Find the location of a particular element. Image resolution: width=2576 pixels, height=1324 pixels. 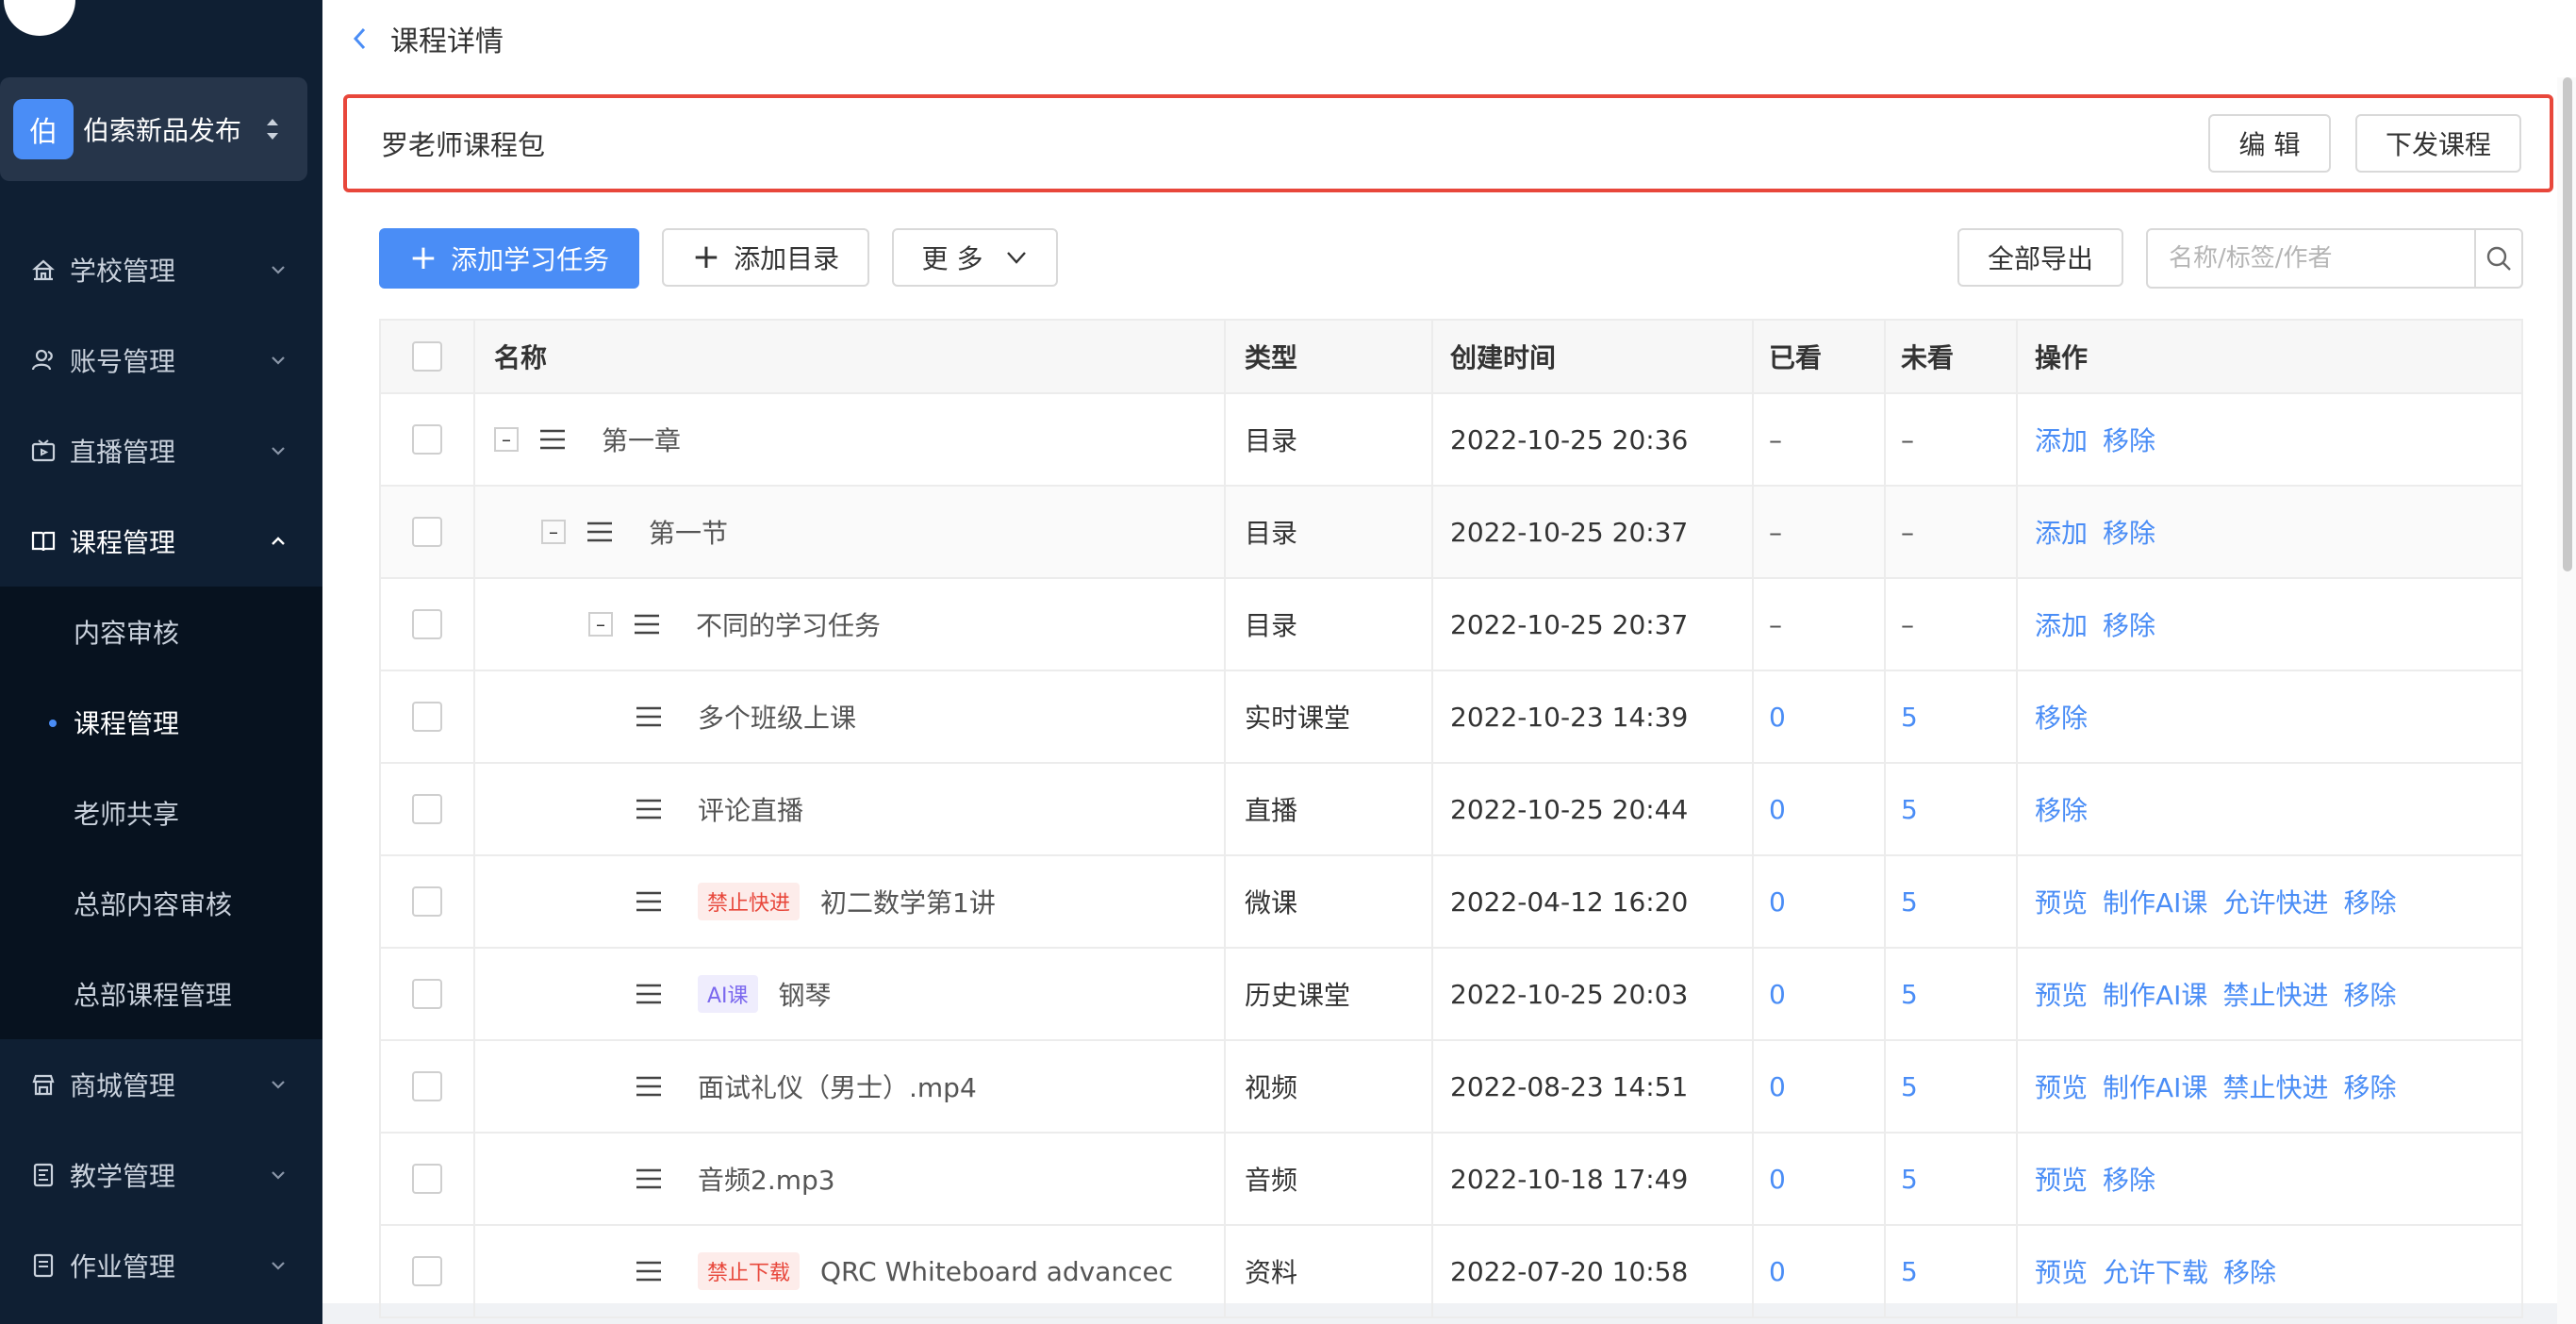

menu-item-teaching: 教学管理 is located at coordinates (161, 1175).